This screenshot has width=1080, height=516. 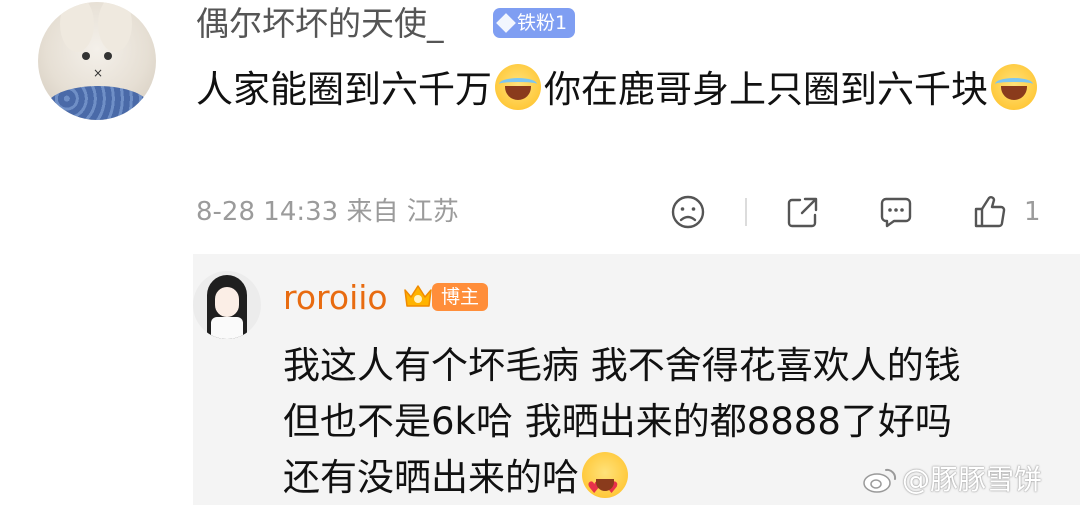 I want to click on reply-line-2: 但也不是6k哈 我晒出来的都8888了好吗, so click(x=617, y=421).